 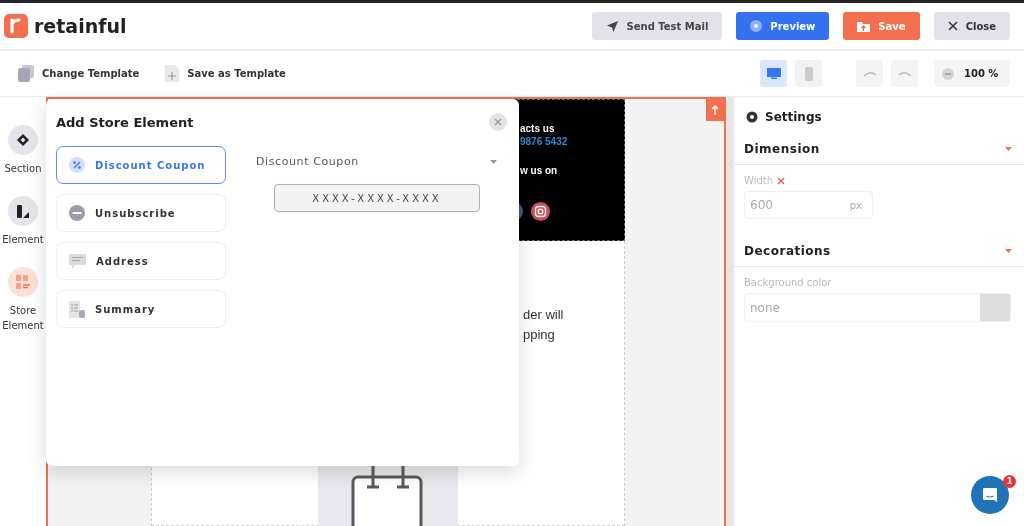 I want to click on unit-label: px, so click(x=855, y=205).